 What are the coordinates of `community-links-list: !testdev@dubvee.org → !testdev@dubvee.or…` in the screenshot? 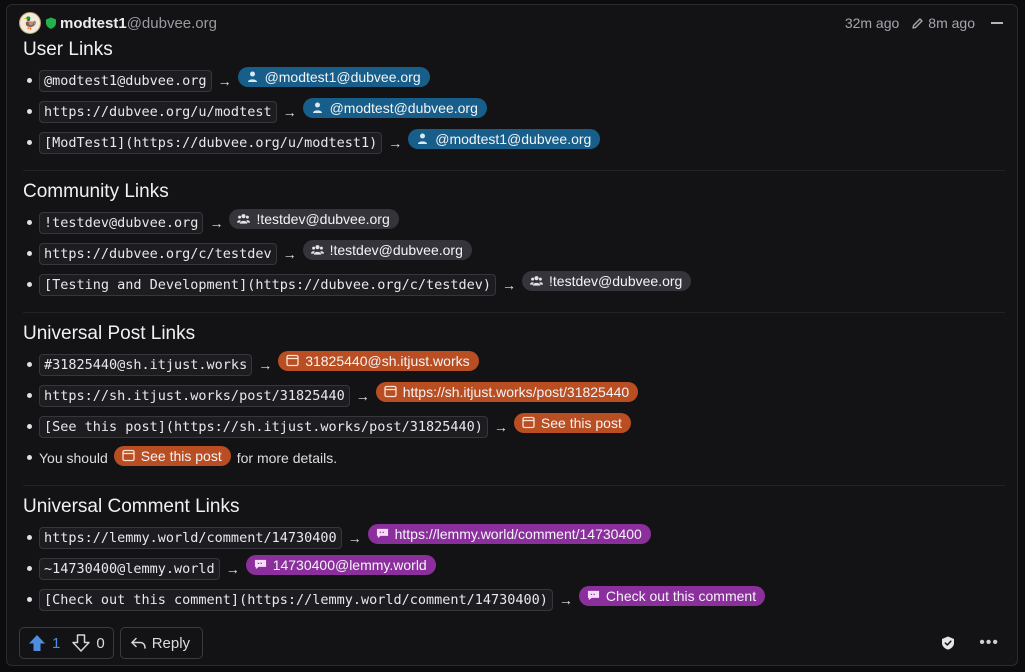 It's located at (514, 253).